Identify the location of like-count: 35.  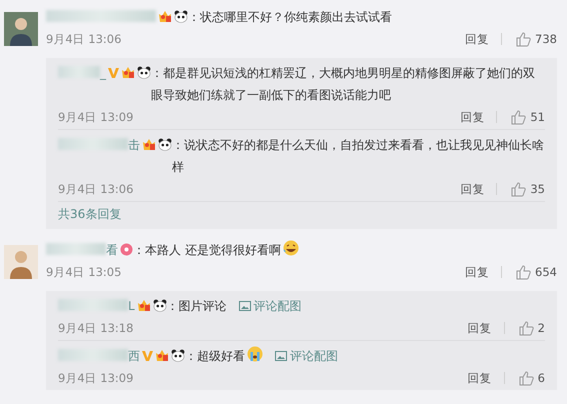
(537, 189).